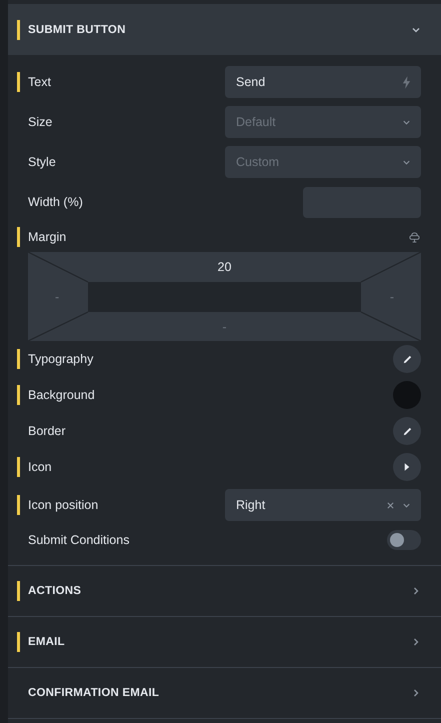  What do you see at coordinates (79, 540) in the screenshot?
I see `control-label: Submit Conditions` at bounding box center [79, 540].